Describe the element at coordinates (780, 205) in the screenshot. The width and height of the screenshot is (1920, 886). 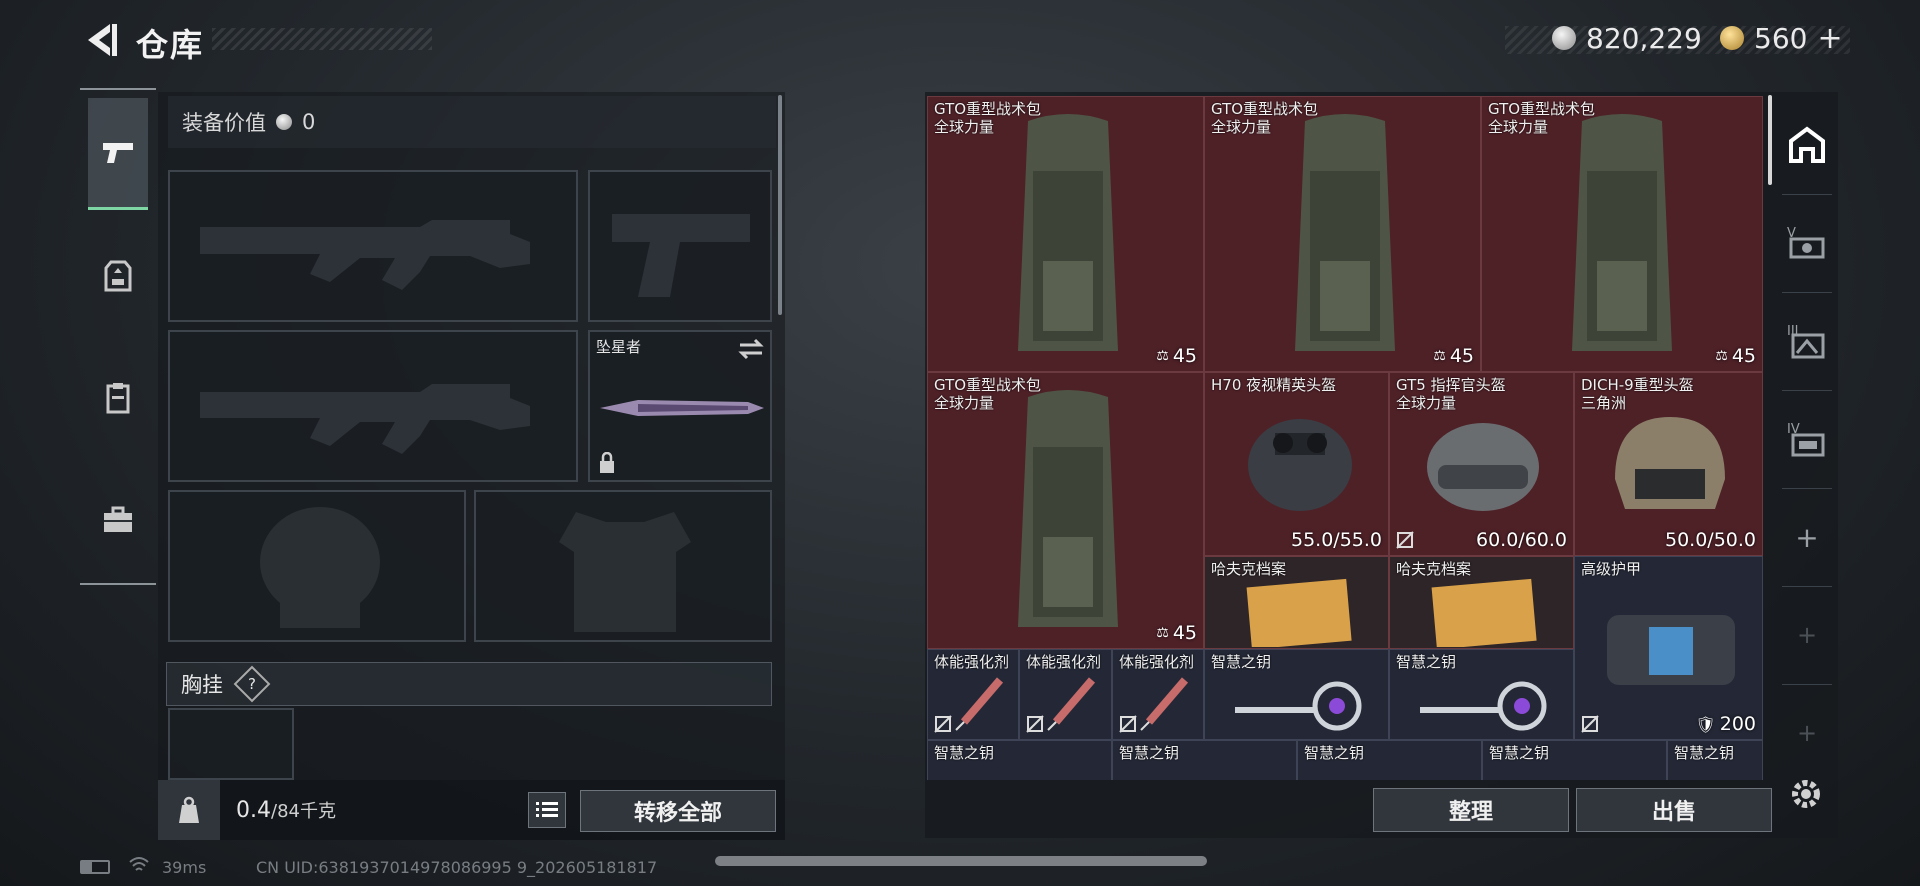
I see `loadout-scrollbar` at that location.